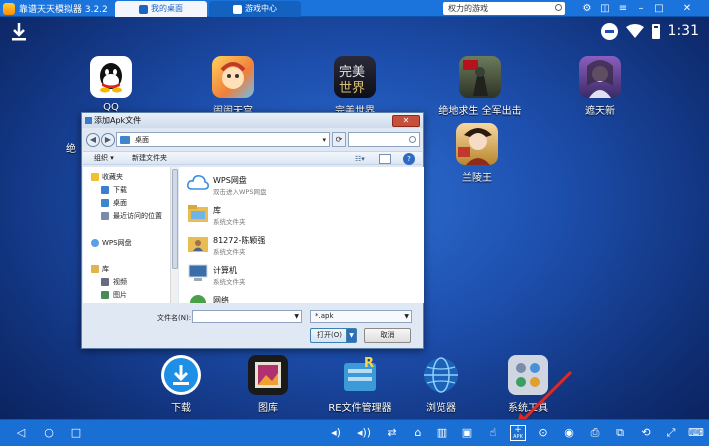 This screenshot has width=709, height=446. Describe the element at coordinates (104, 158) in the screenshot. I see `organize-button: 组织 ▾` at that location.